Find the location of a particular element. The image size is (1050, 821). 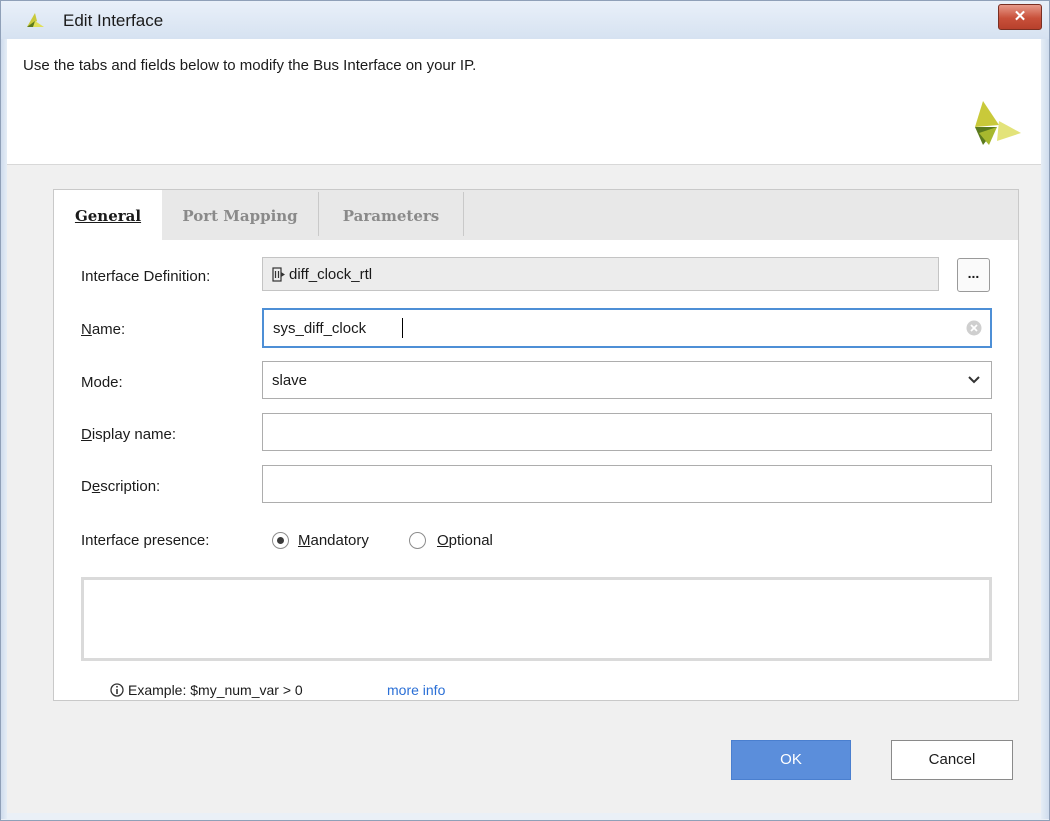

bus-interface-icon is located at coordinates (278, 274).